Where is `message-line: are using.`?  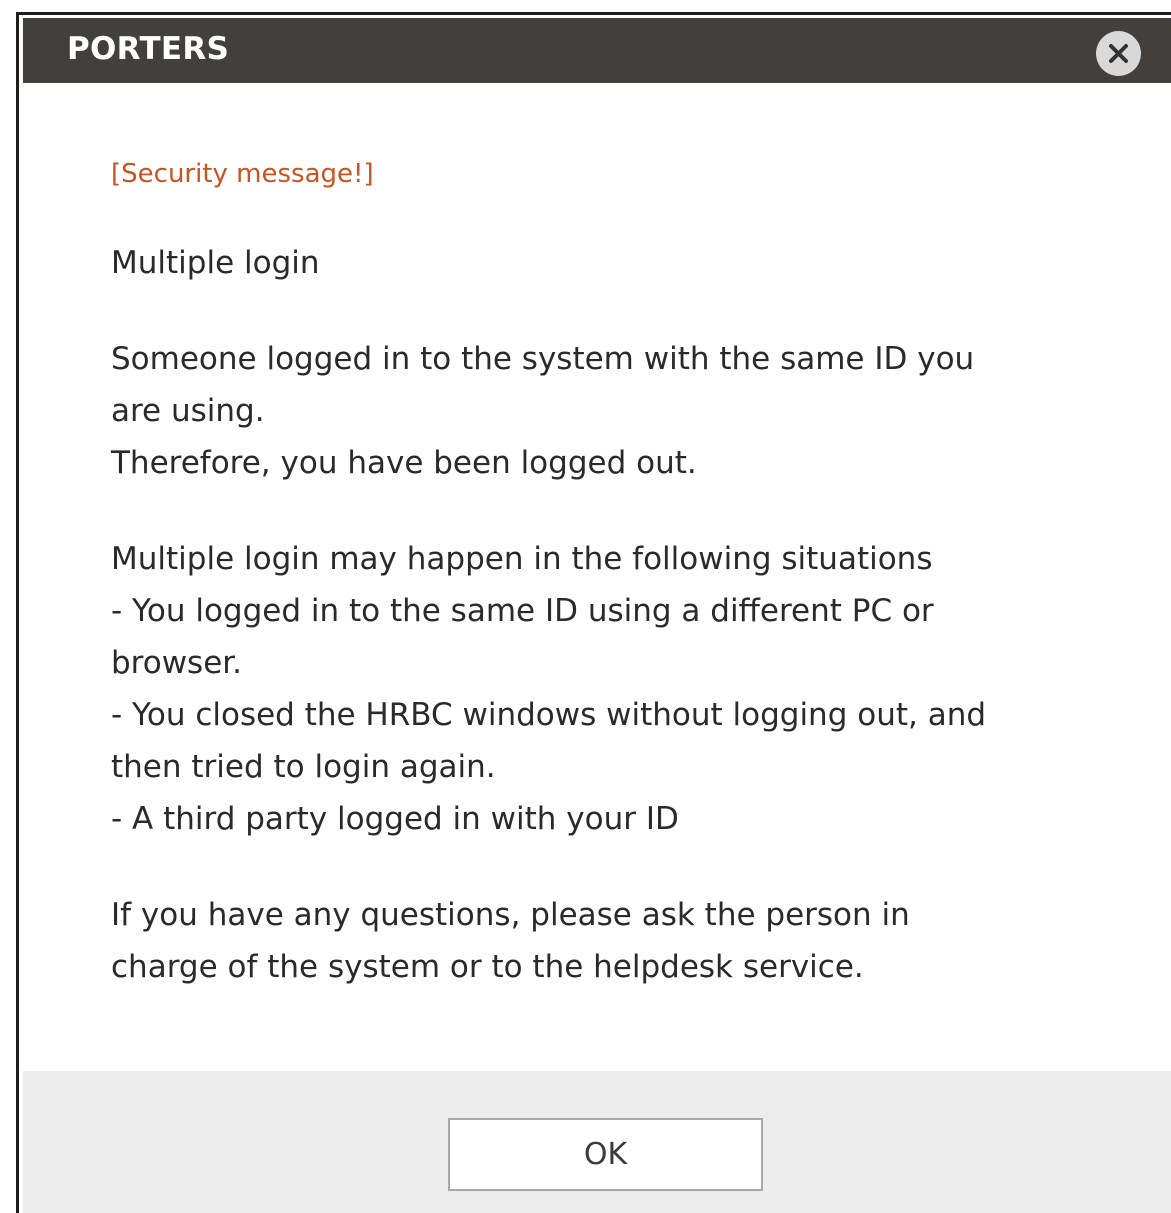 message-line: are using. is located at coordinates (188, 411).